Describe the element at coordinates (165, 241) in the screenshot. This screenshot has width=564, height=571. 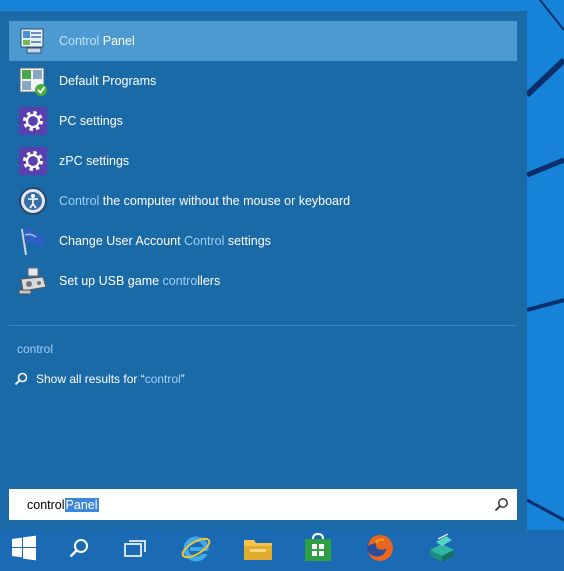
I see `result-label: Change User Account Control settings` at that location.